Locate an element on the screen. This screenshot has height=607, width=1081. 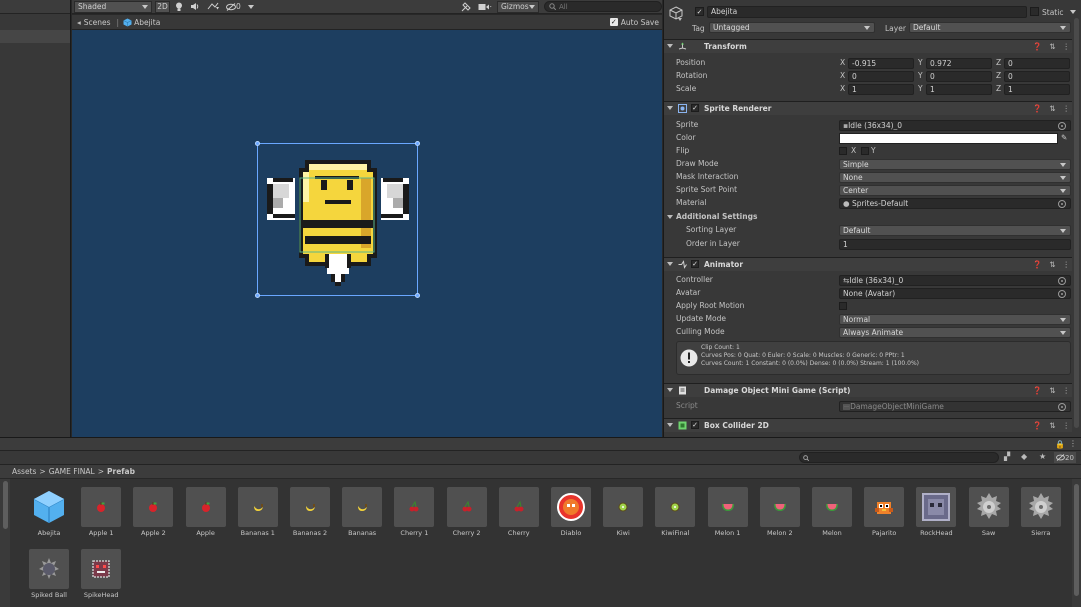
breadcrumb-game-final: GAME FINAL is located at coordinates (72, 471).